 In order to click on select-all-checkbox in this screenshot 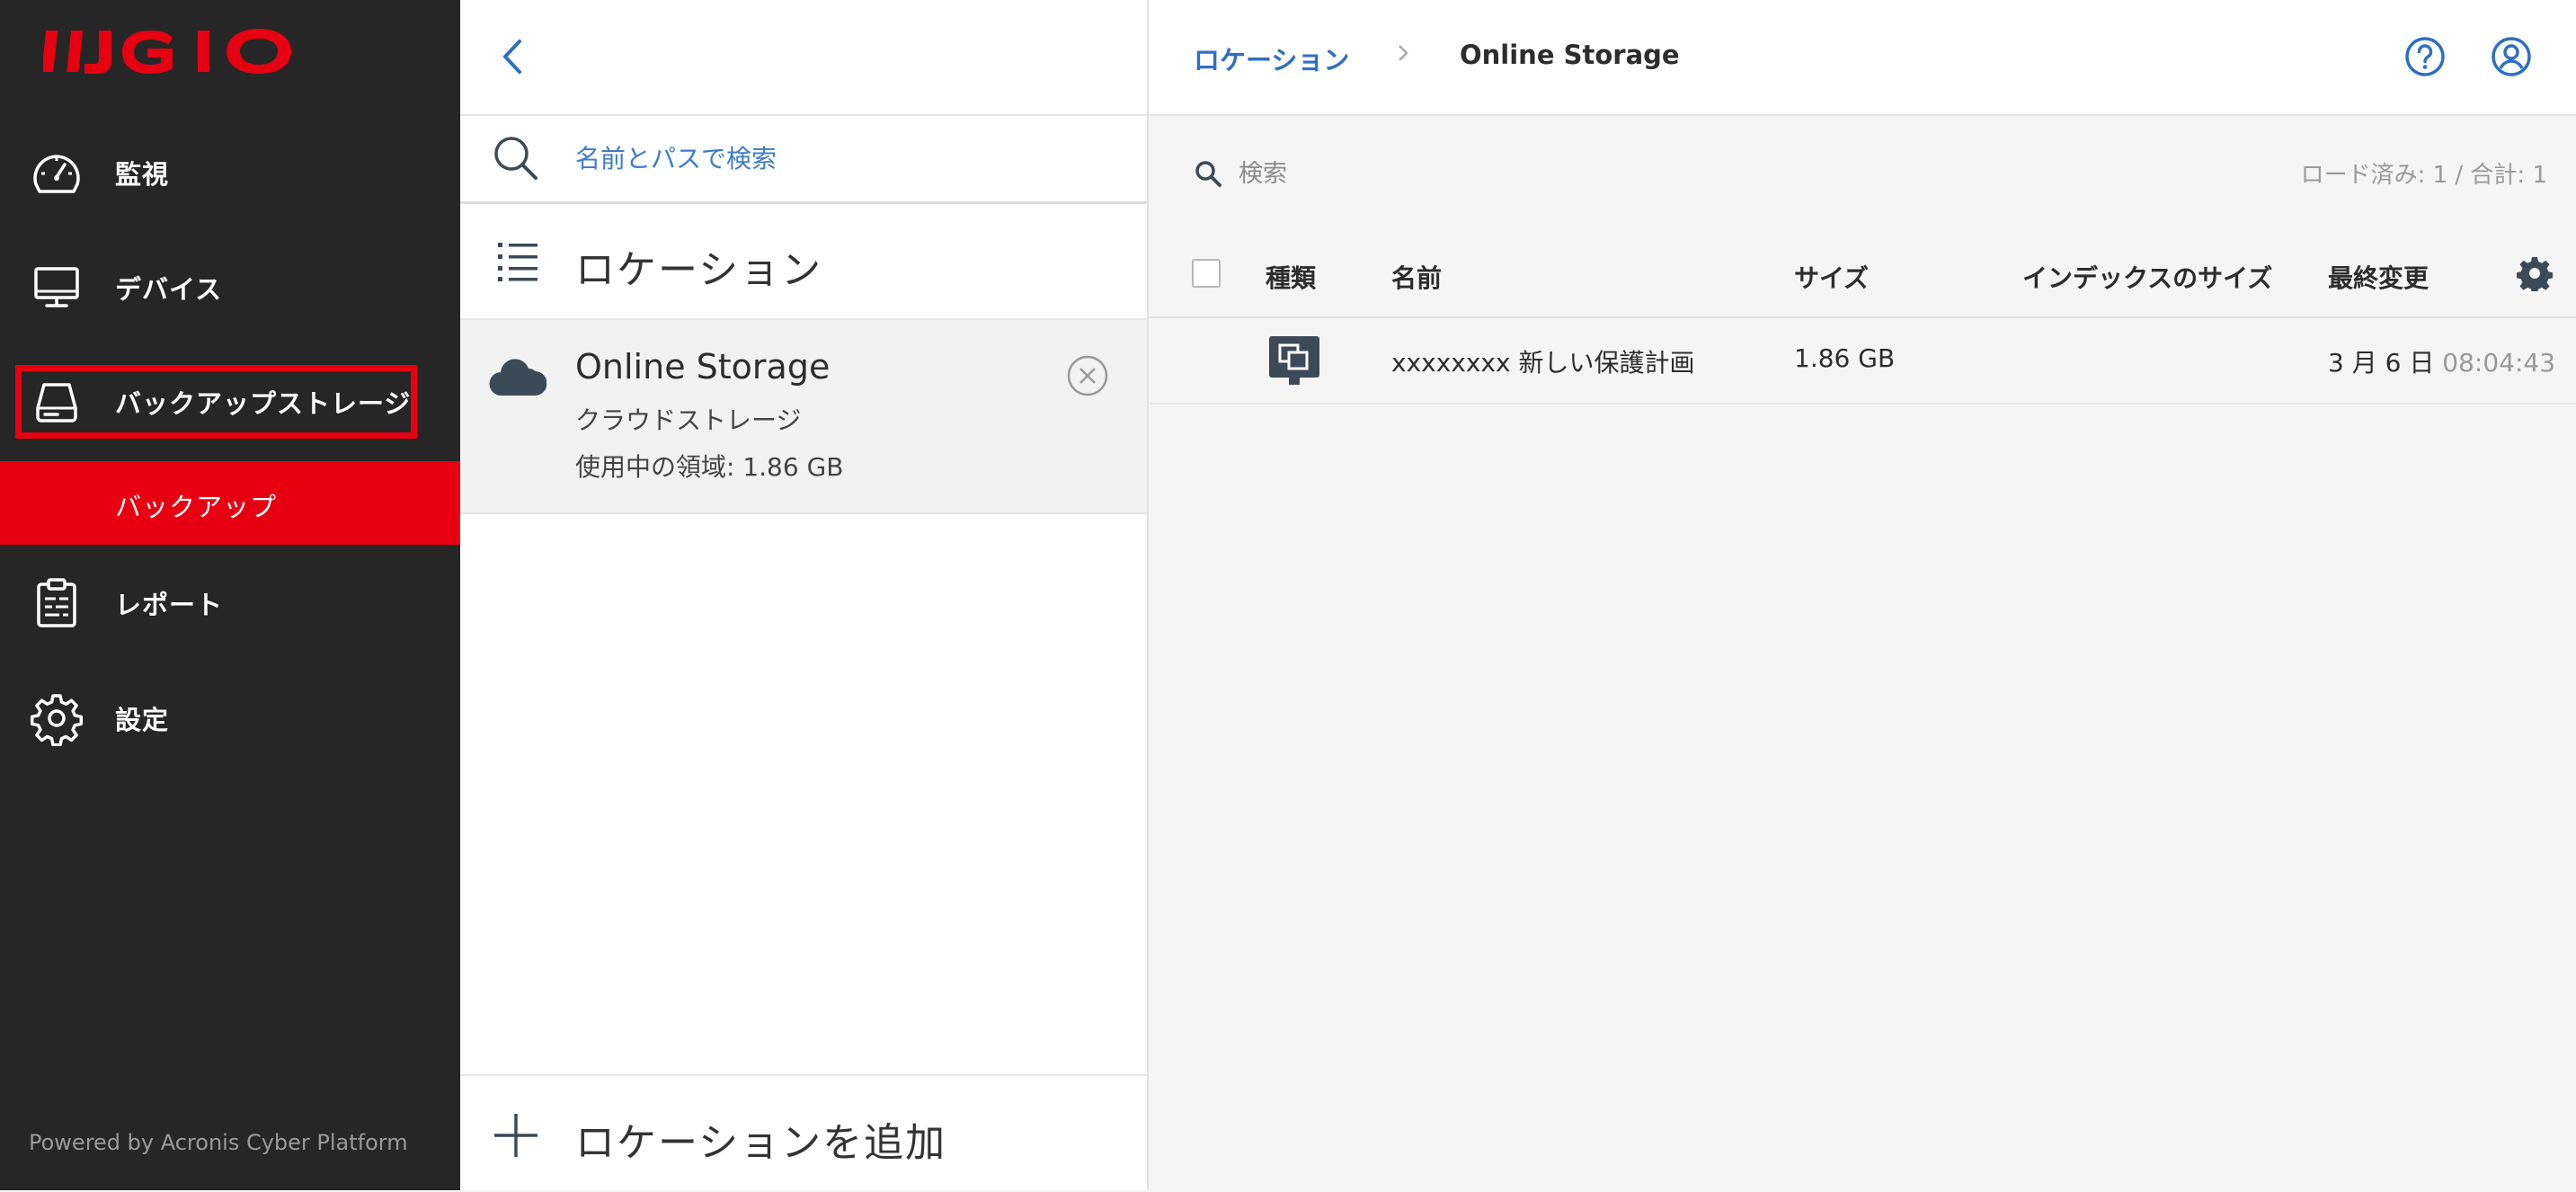, I will do `click(1206, 273)`.